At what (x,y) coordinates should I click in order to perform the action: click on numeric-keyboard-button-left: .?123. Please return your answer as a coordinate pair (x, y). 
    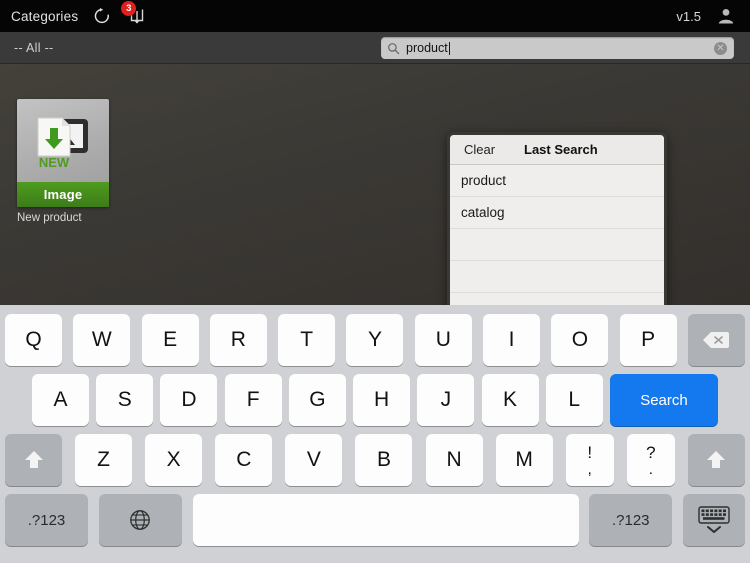
    Looking at the image, I should click on (46, 520).